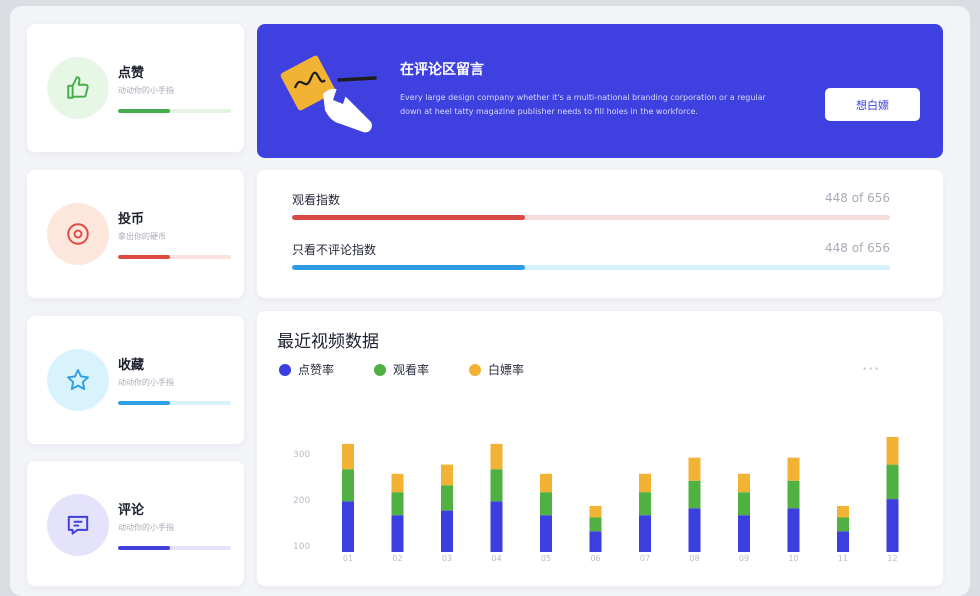 This screenshot has width=980, height=596. What do you see at coordinates (793, 558) in the screenshot?
I see `x-tick-label: 10` at bounding box center [793, 558].